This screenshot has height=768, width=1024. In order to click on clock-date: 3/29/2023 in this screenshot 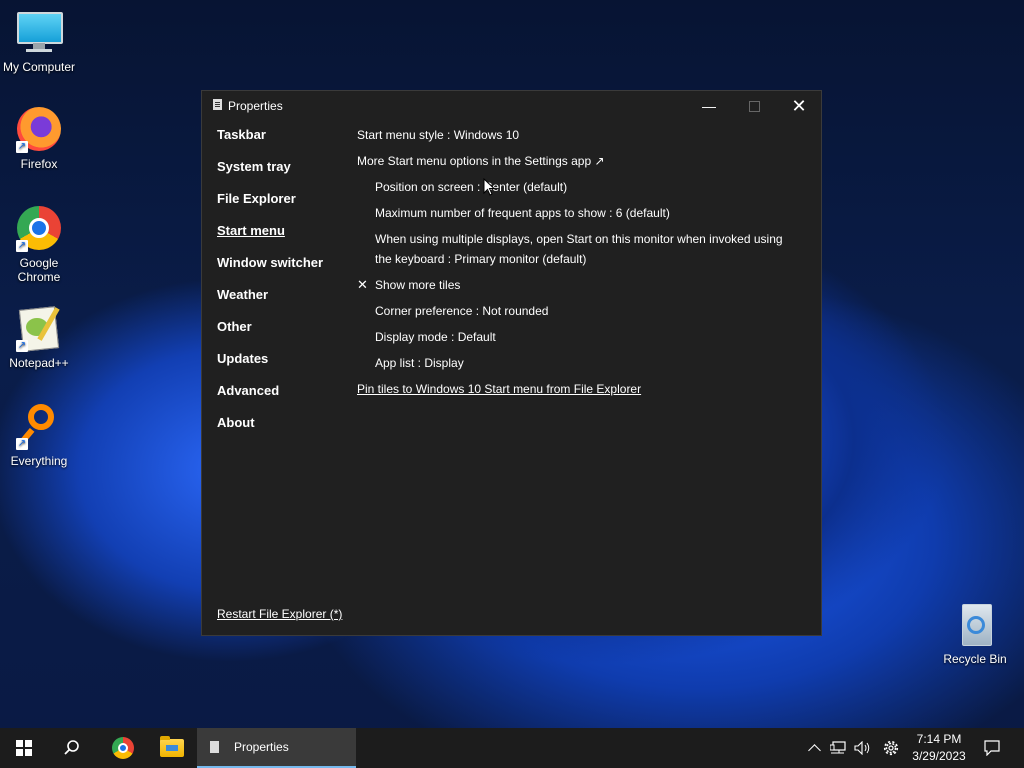, I will do `click(939, 756)`.